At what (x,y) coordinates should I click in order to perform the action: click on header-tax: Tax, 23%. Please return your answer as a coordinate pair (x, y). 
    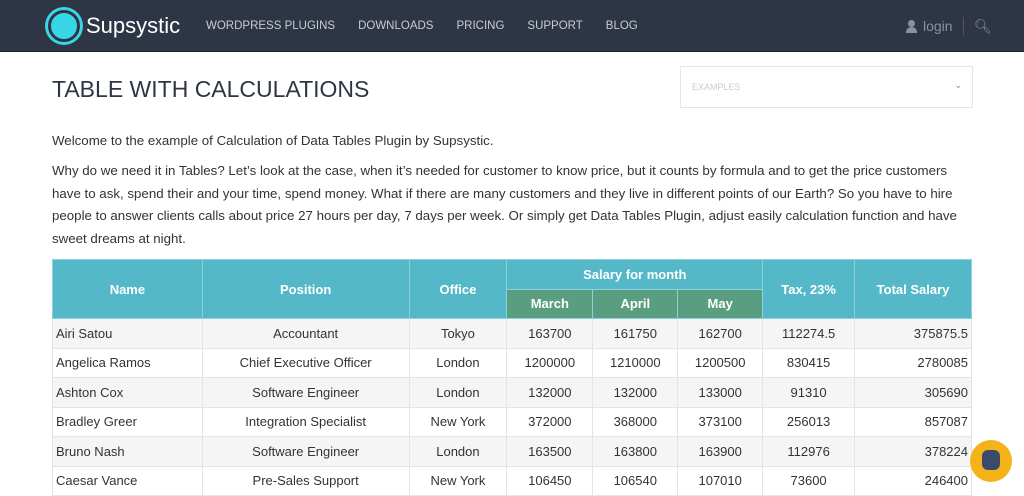
    Looking at the image, I should click on (809, 289).